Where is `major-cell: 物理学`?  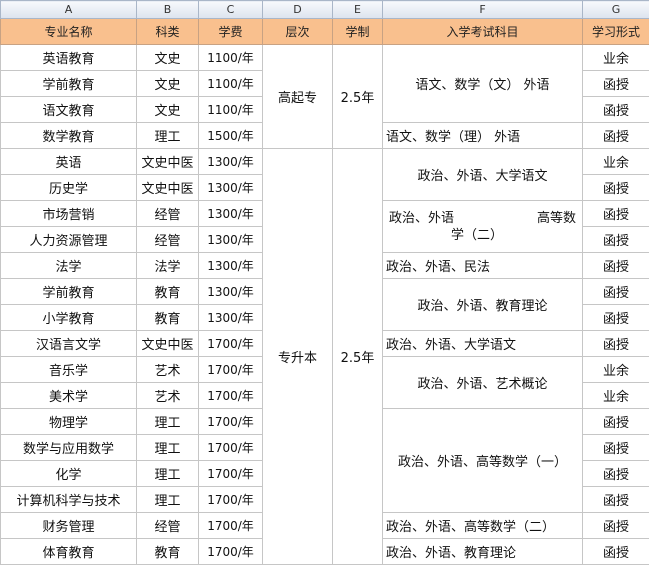 major-cell: 物理学 is located at coordinates (68, 421).